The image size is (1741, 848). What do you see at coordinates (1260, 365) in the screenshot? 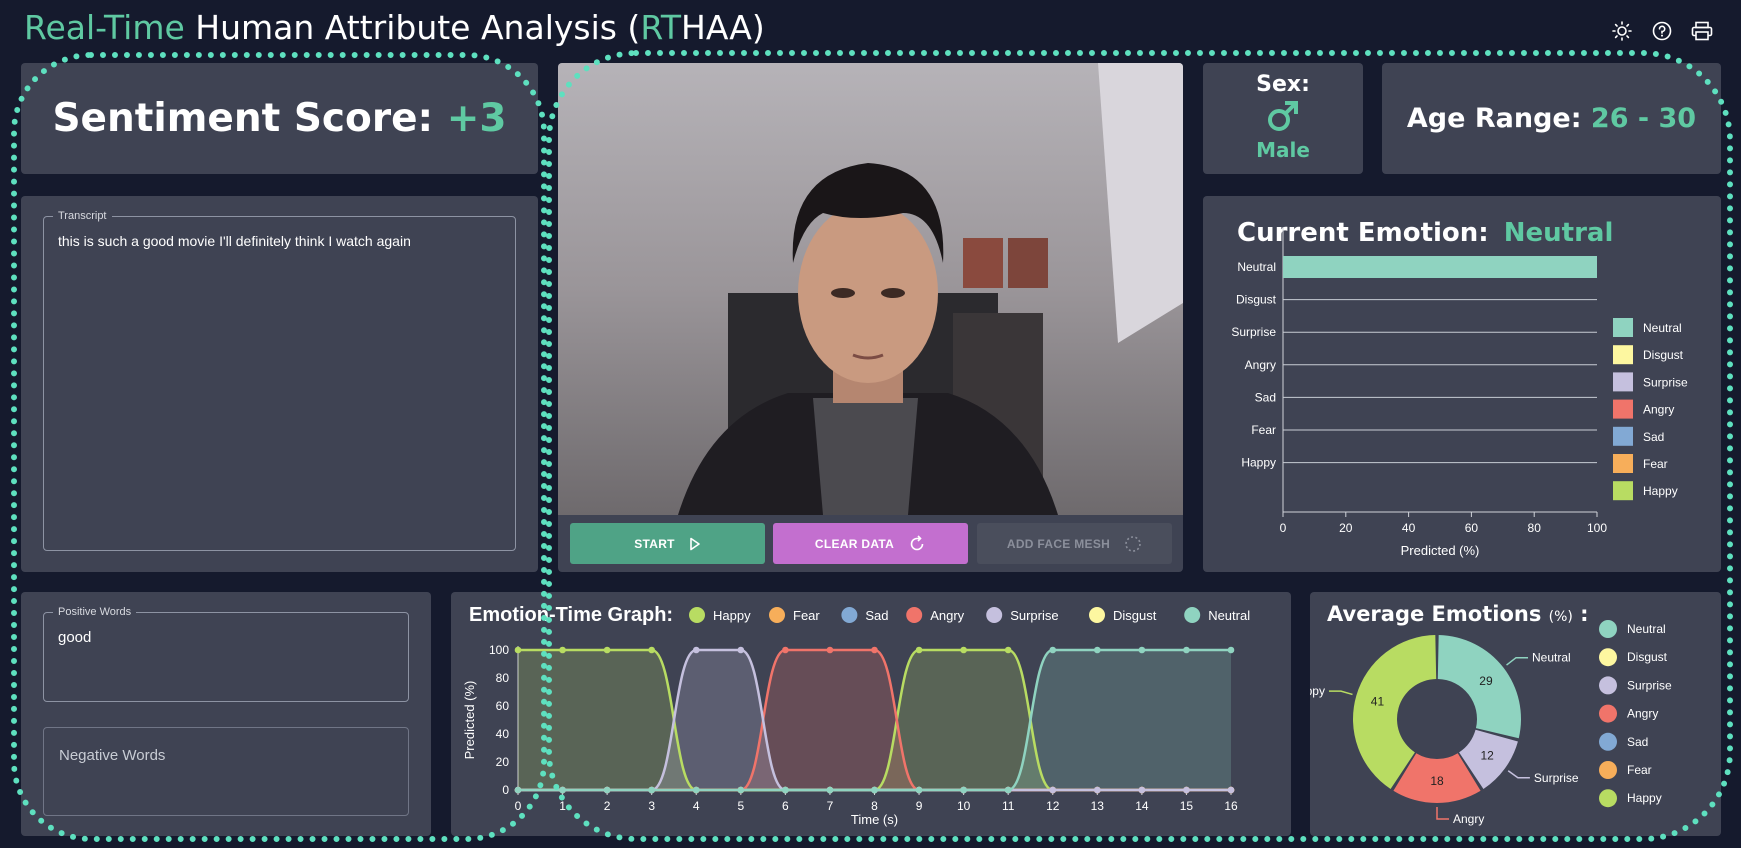
I see `bar-category-label: Angry` at bounding box center [1260, 365].